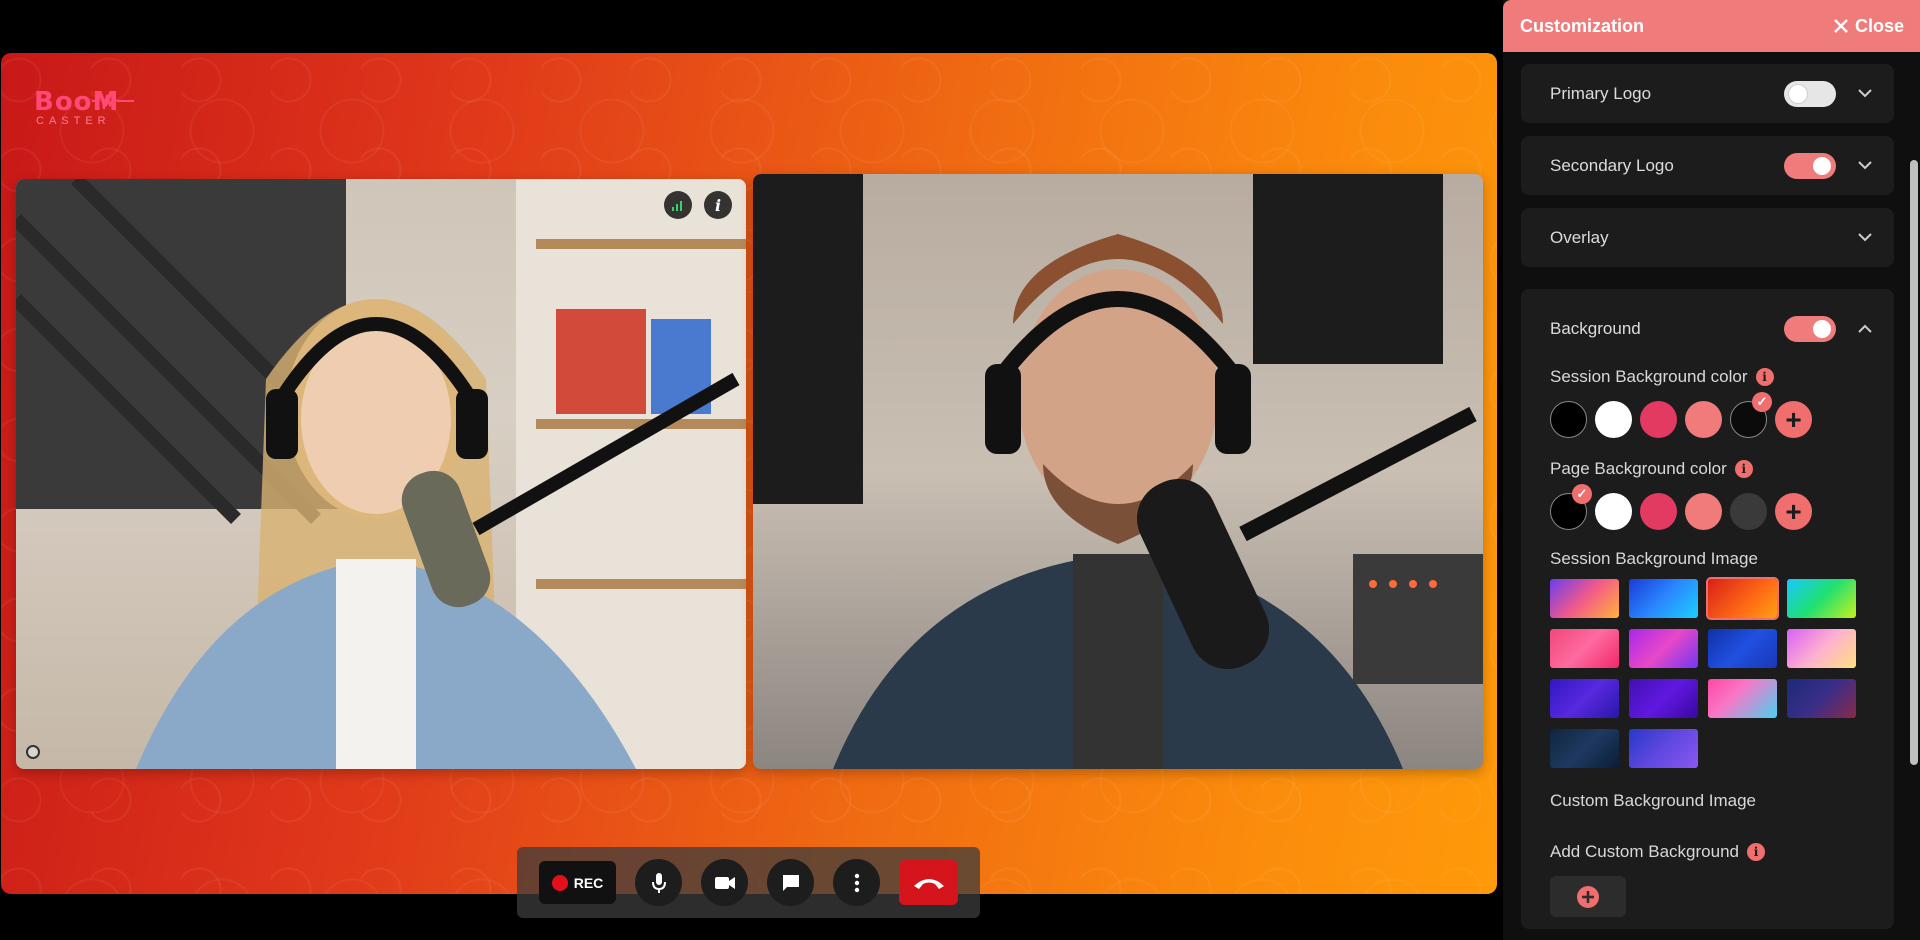 This screenshot has height=940, width=1920. I want to click on background-image-grid, so click(1715, 672).